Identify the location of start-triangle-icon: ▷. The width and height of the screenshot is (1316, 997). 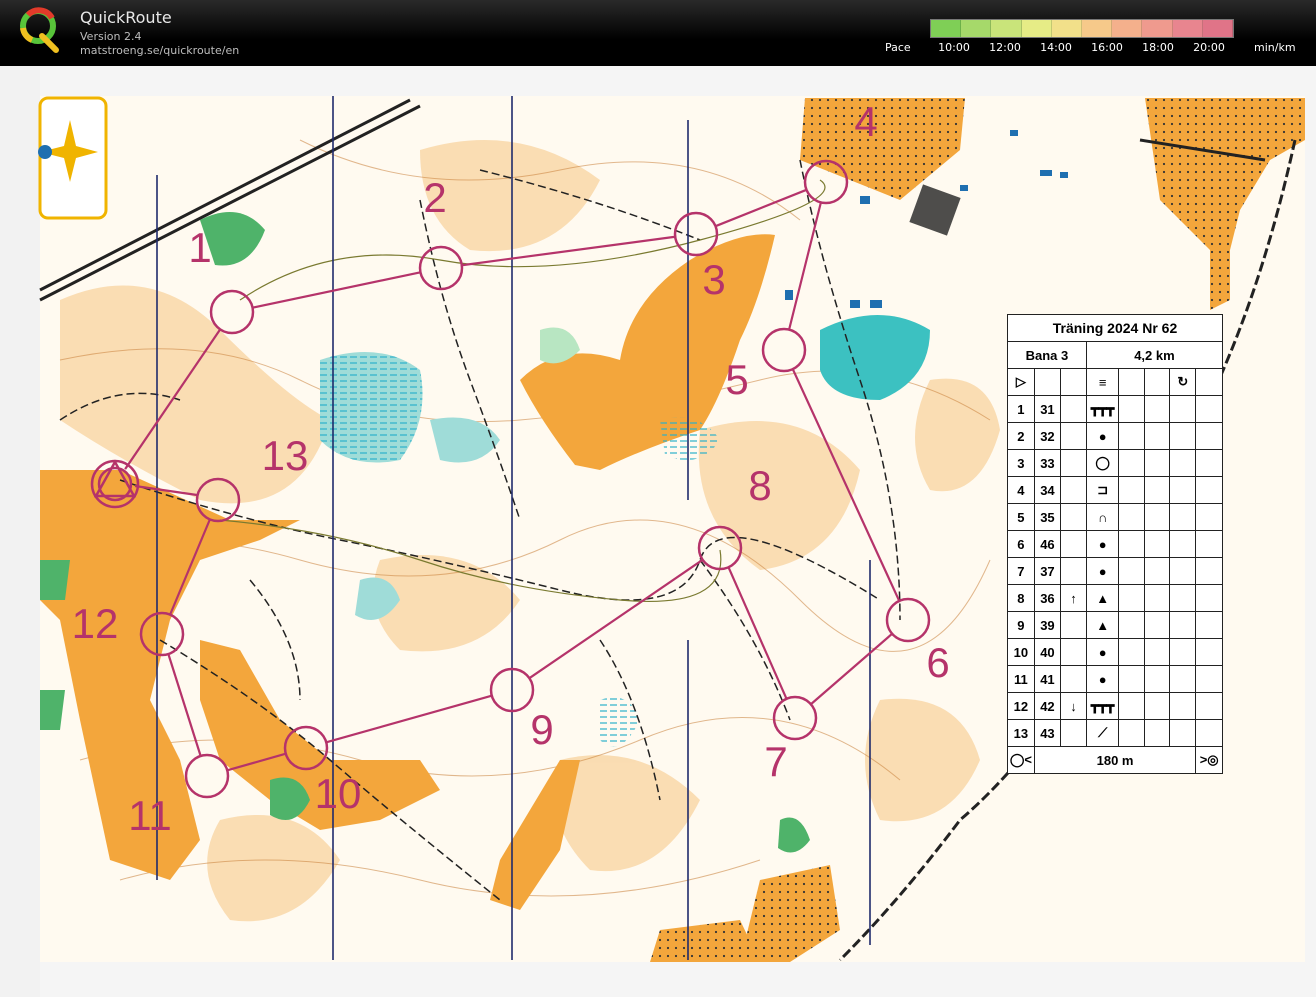
(1021, 382).